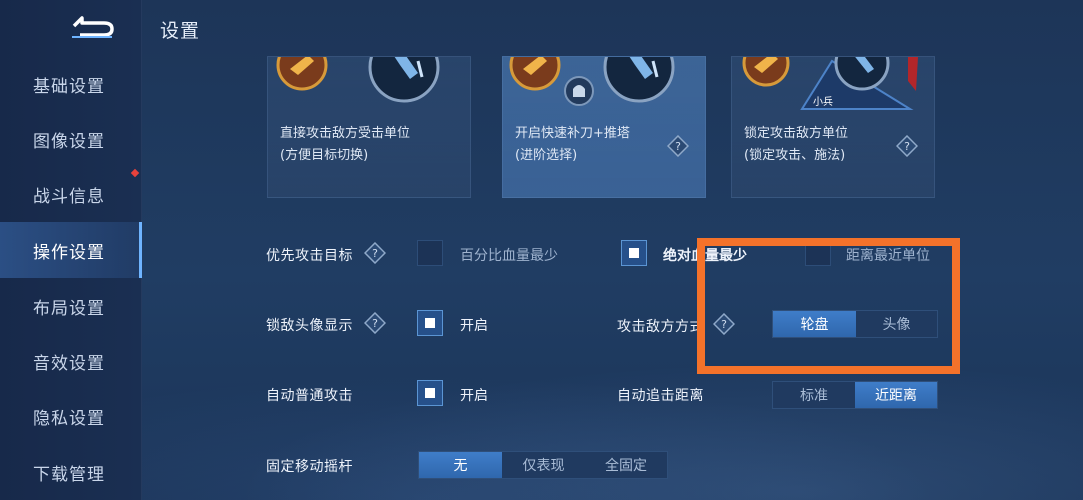 The height and width of the screenshot is (500, 1083). I want to click on sidebar-item-label: 布局设置, so click(69, 308).